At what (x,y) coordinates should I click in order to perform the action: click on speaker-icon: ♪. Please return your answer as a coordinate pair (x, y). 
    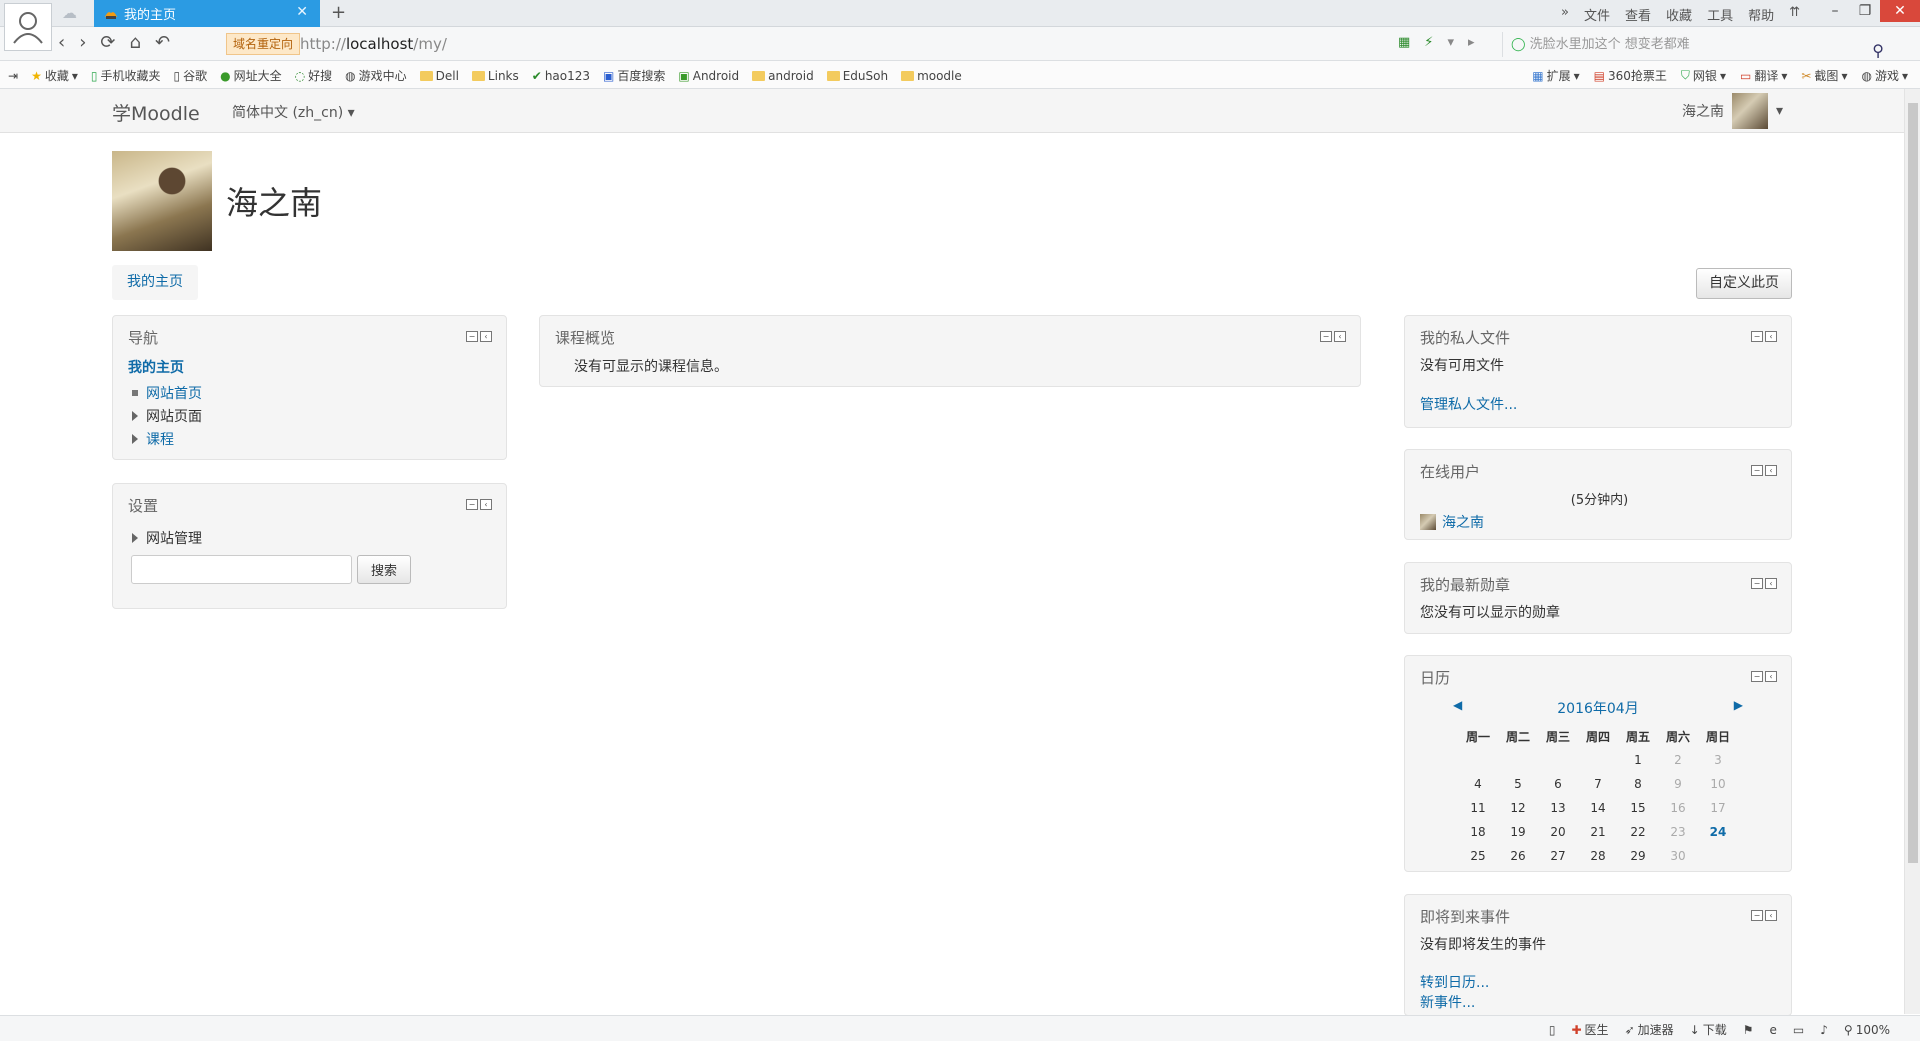
    Looking at the image, I should click on (1824, 1030).